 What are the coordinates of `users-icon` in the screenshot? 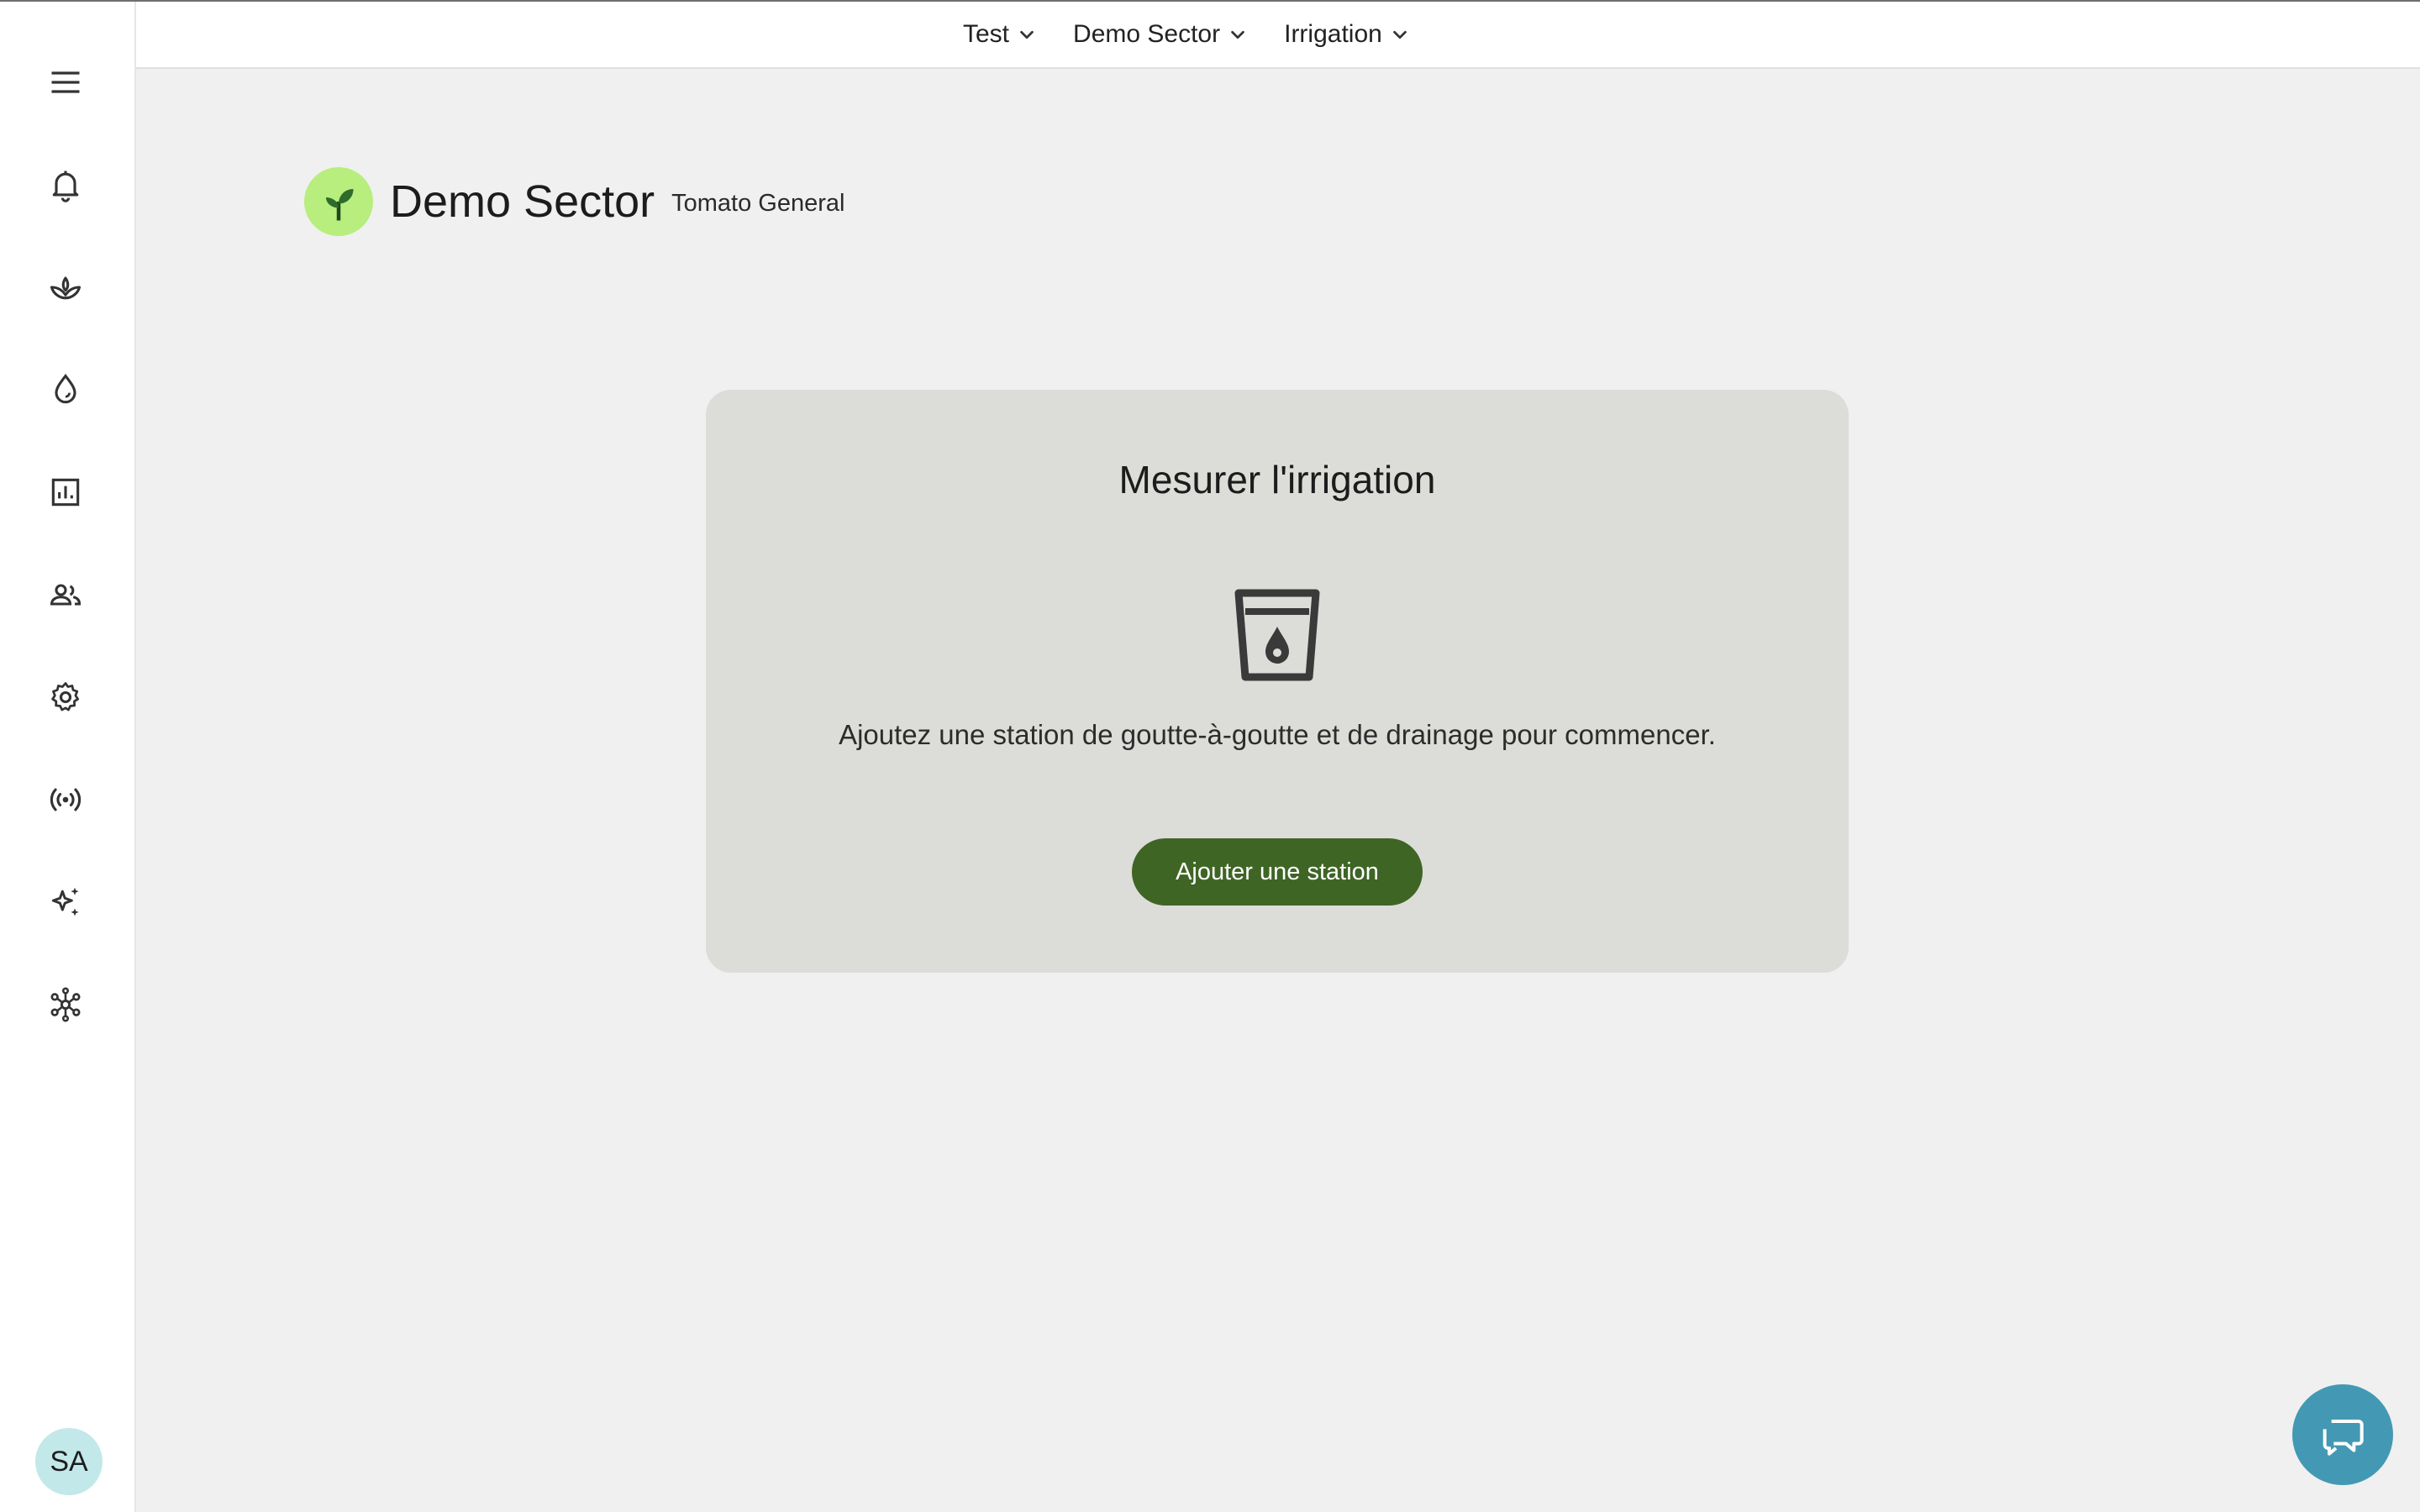 It's located at (66, 595).